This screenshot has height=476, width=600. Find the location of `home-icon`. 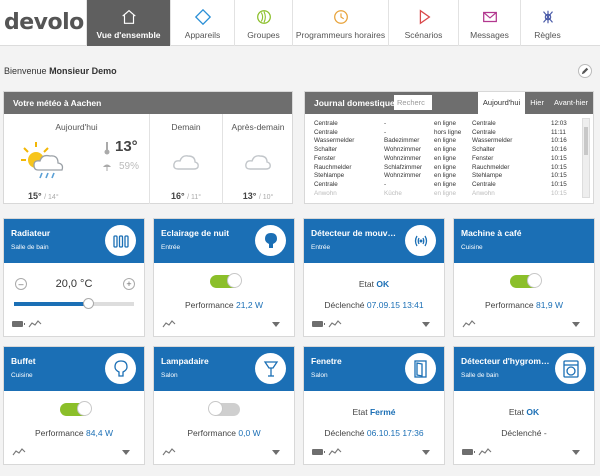

home-icon is located at coordinates (128, 16).